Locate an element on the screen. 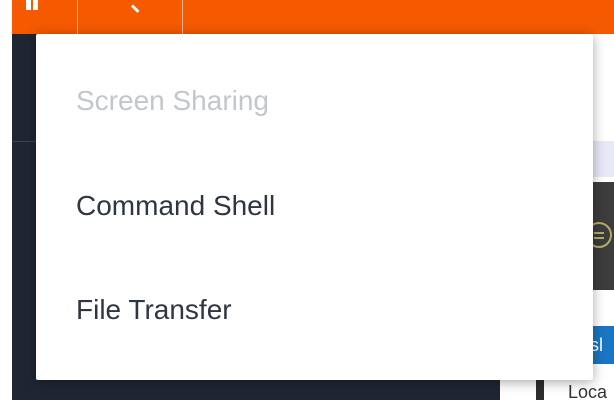  top-toolbar is located at coordinates (313, 17).